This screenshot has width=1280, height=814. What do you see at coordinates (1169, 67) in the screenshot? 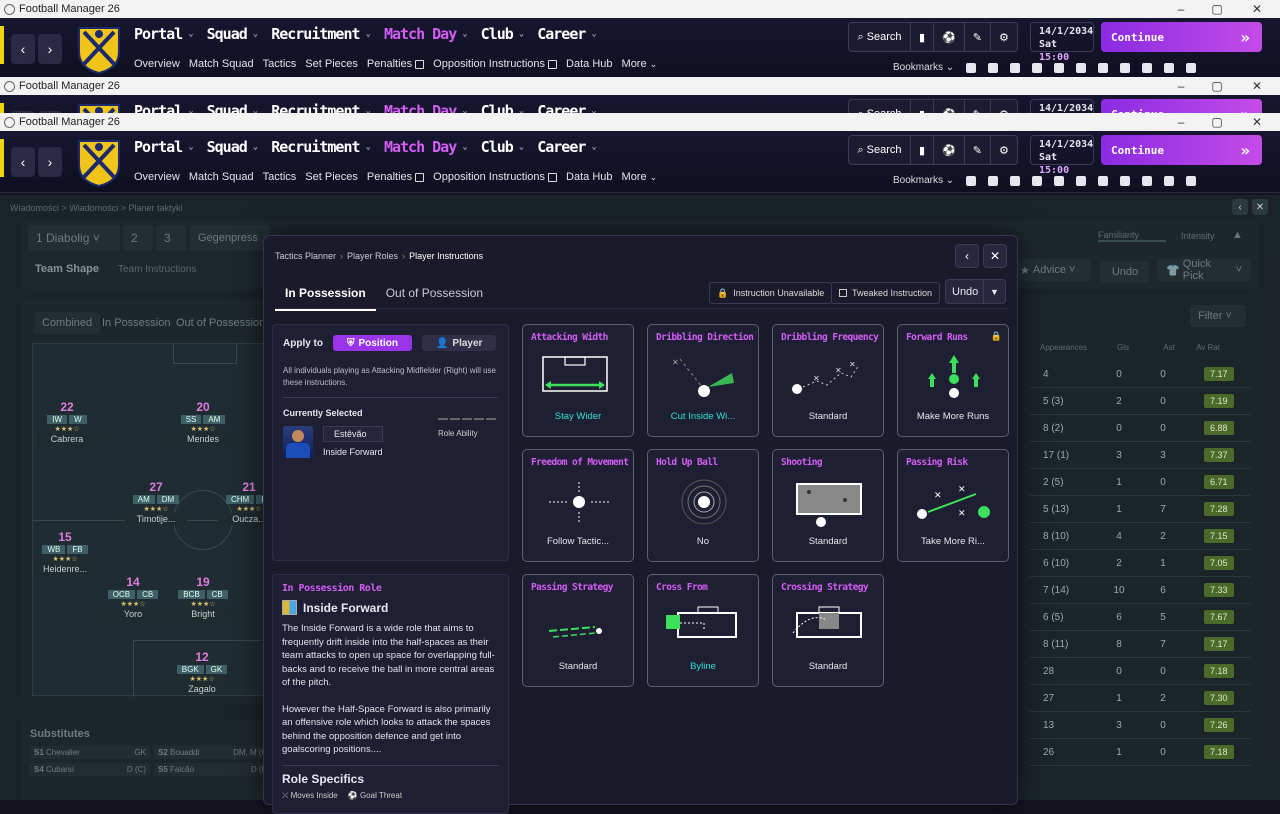
I see `globe-icon` at bounding box center [1169, 67].